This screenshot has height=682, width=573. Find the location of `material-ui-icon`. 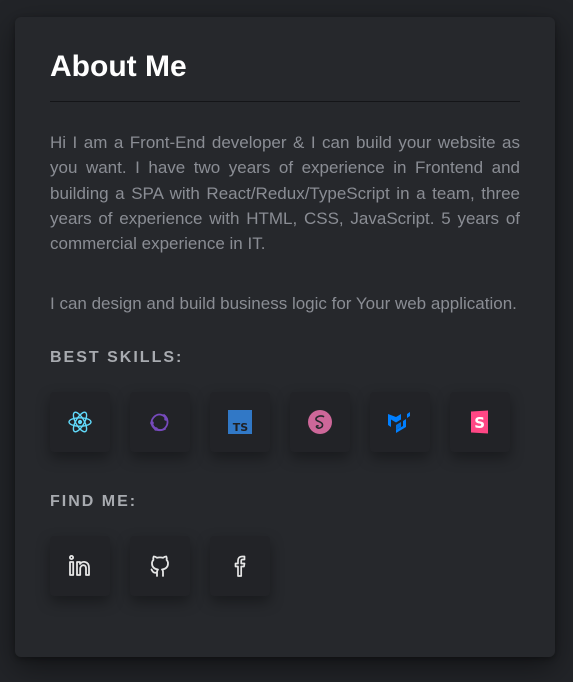

material-ui-icon is located at coordinates (399, 422).